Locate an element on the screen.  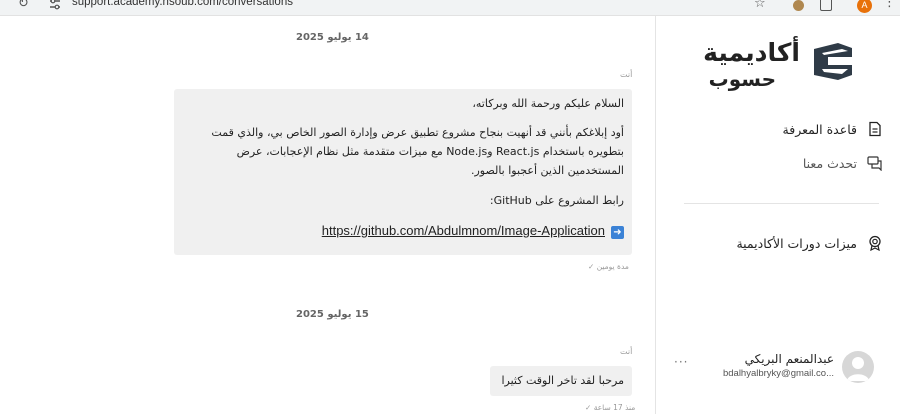
message-status: منذ 17 ساعة ✓ is located at coordinates (610, 407).